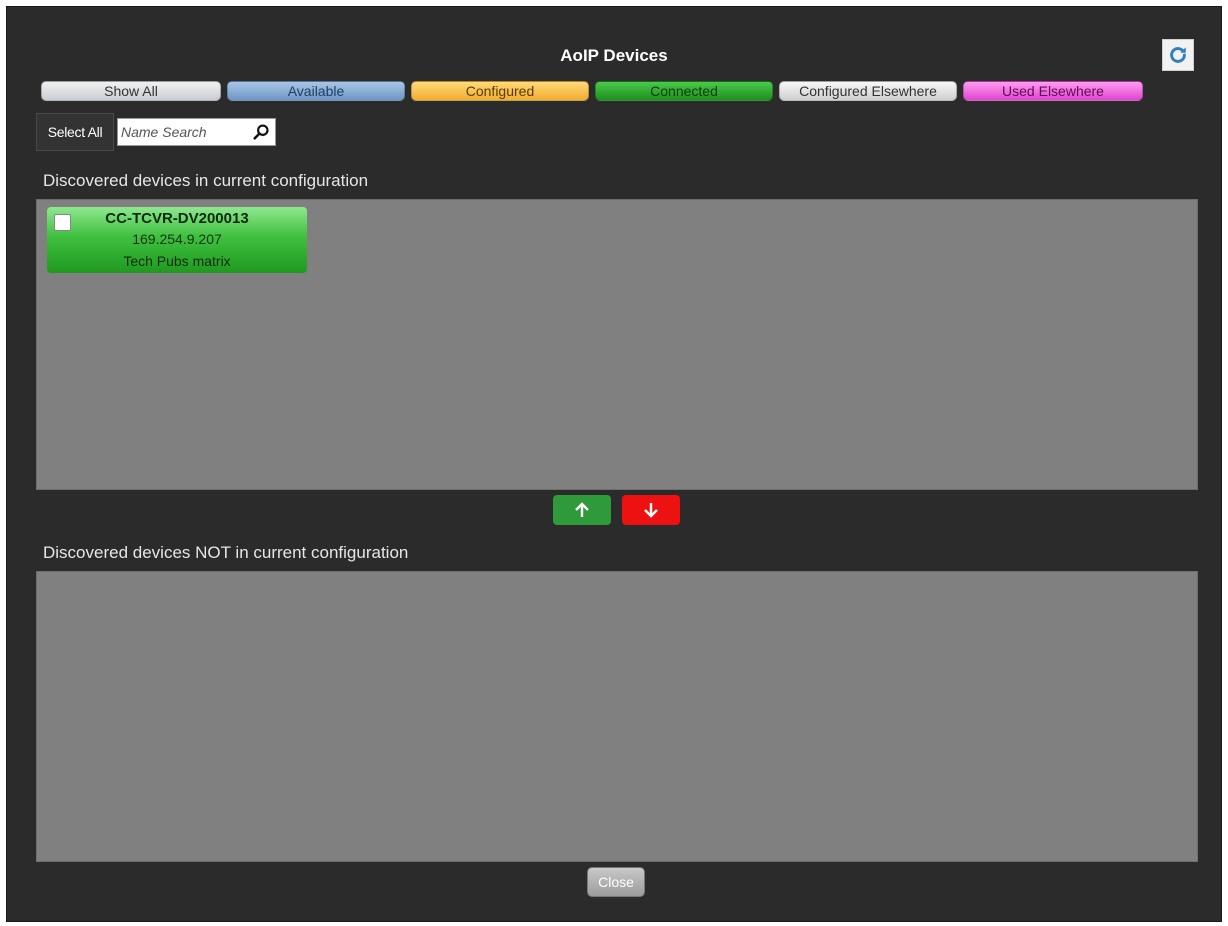 The image size is (1228, 926). I want to click on refresh-button, so click(1178, 55).